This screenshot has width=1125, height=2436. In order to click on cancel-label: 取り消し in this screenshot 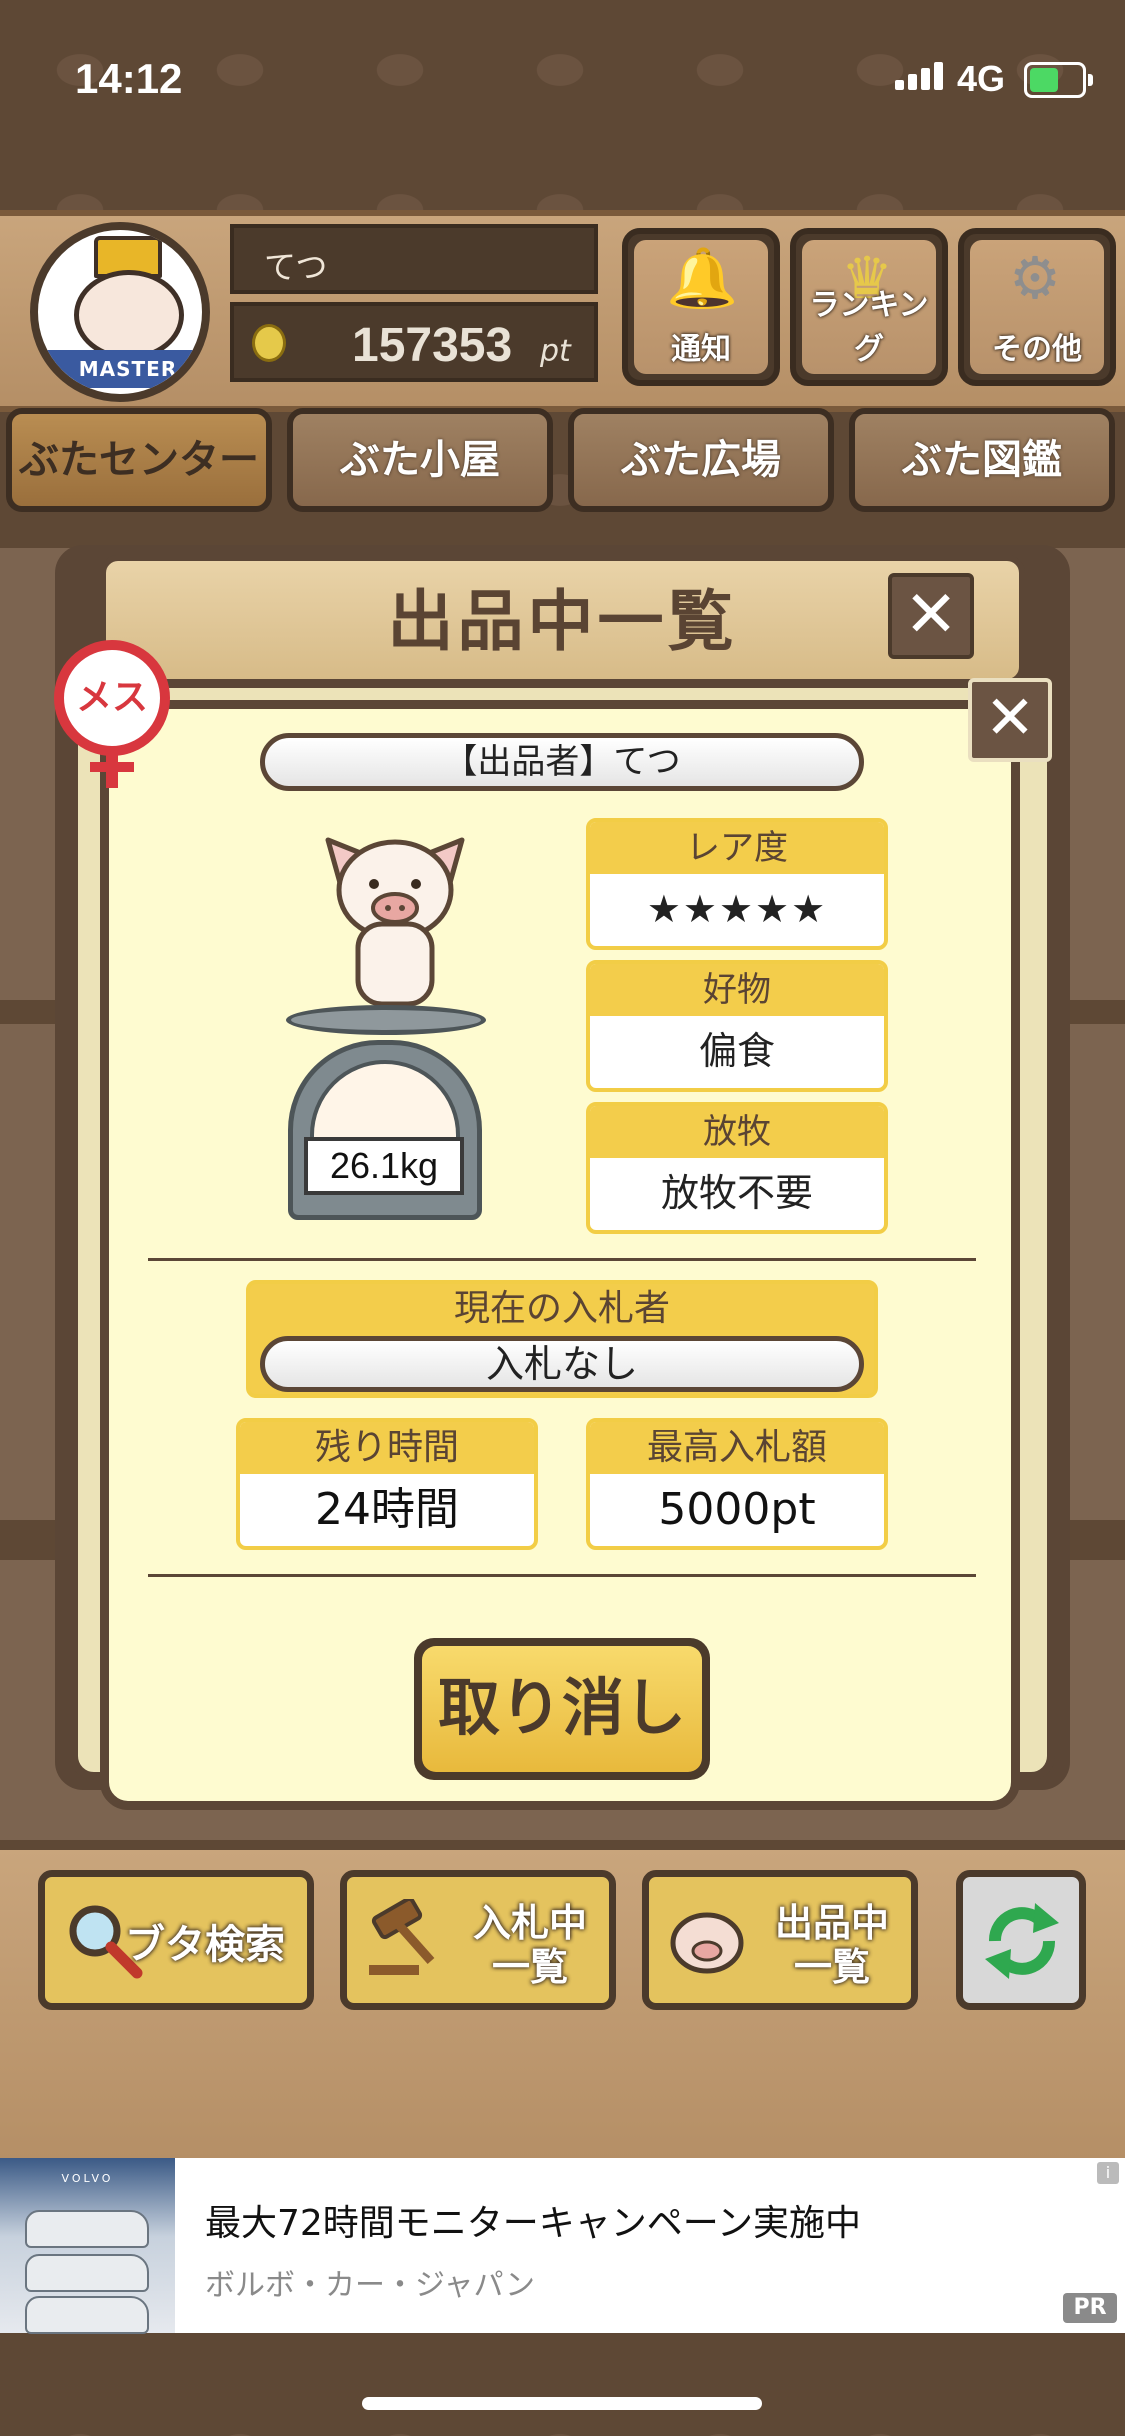, I will do `click(562, 1709)`.